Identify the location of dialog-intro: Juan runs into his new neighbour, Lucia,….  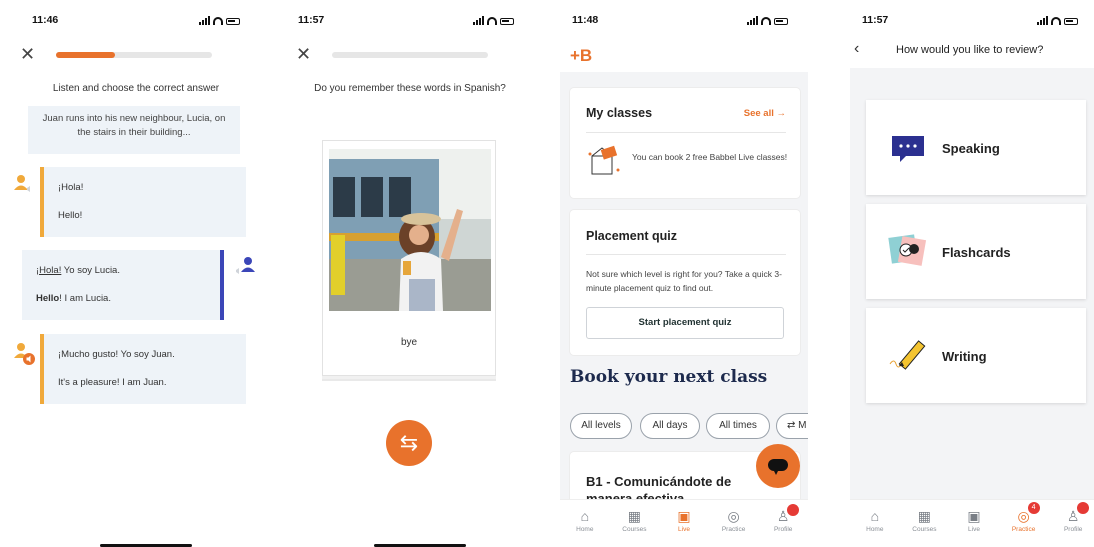
(134, 130).